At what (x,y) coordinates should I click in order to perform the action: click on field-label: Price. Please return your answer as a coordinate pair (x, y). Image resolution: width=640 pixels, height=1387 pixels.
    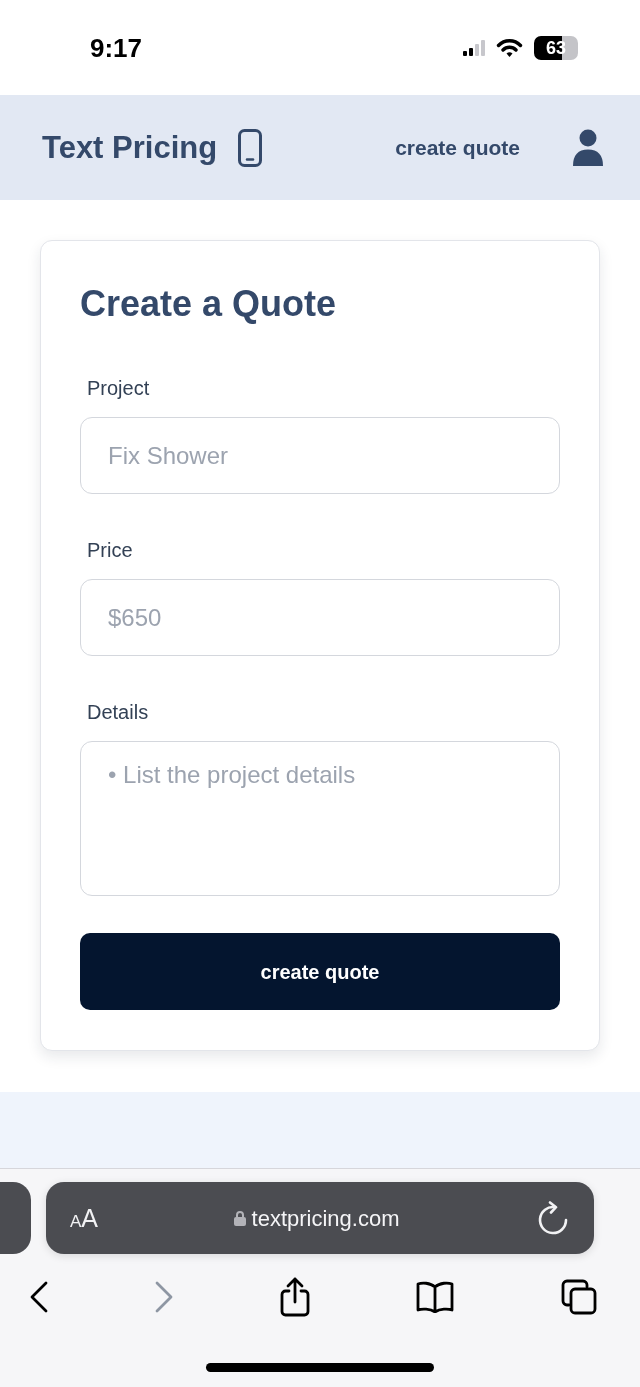
    Looking at the image, I should click on (110, 550).